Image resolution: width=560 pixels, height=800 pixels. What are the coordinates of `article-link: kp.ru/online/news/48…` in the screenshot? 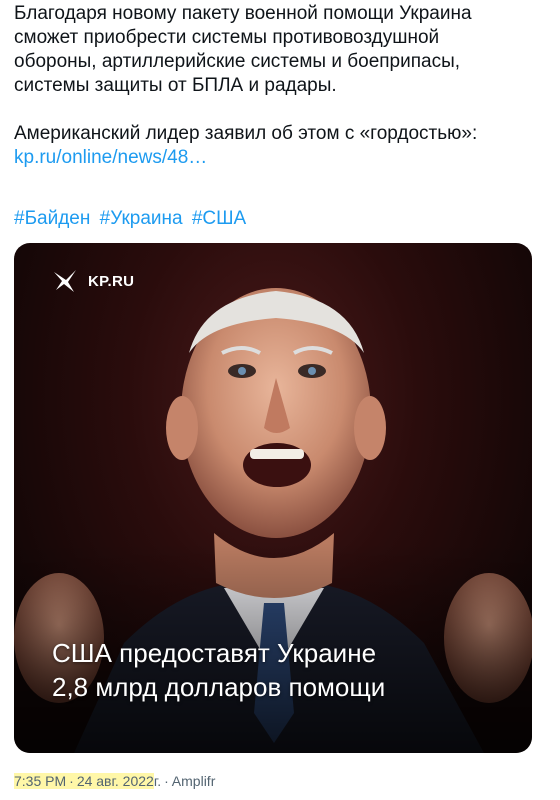 It's located at (110, 157).